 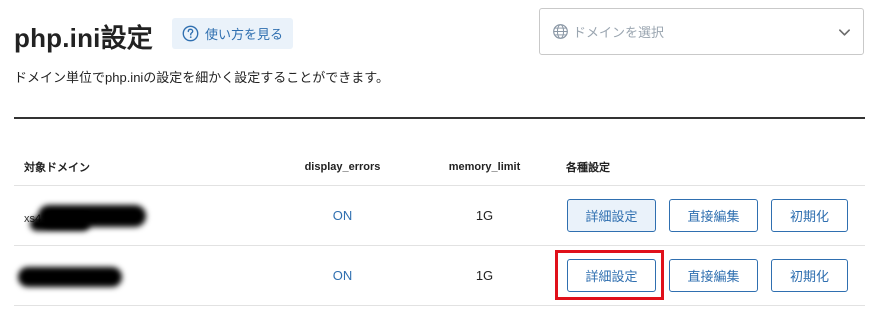 What do you see at coordinates (439, 167) in the screenshot?
I see `table-header: 対象ドメイン display_errors memory_limit 各種設定` at bounding box center [439, 167].